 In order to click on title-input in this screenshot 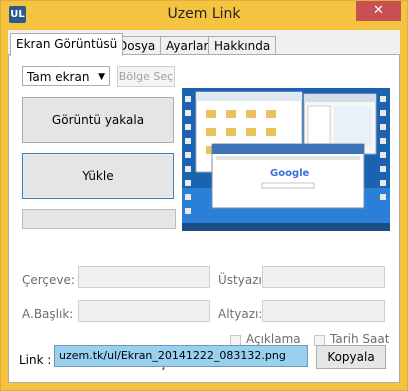, I will do `click(144, 311)`.